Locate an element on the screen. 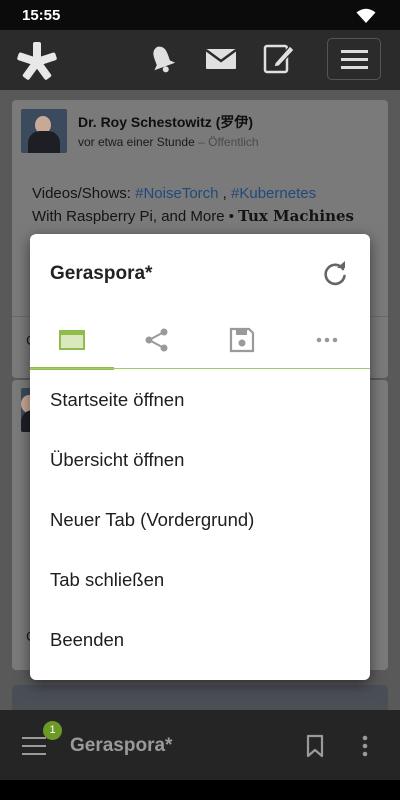 This screenshot has height=800, width=400. bottom-toolbar: 1 Geraspora* is located at coordinates (200, 745).